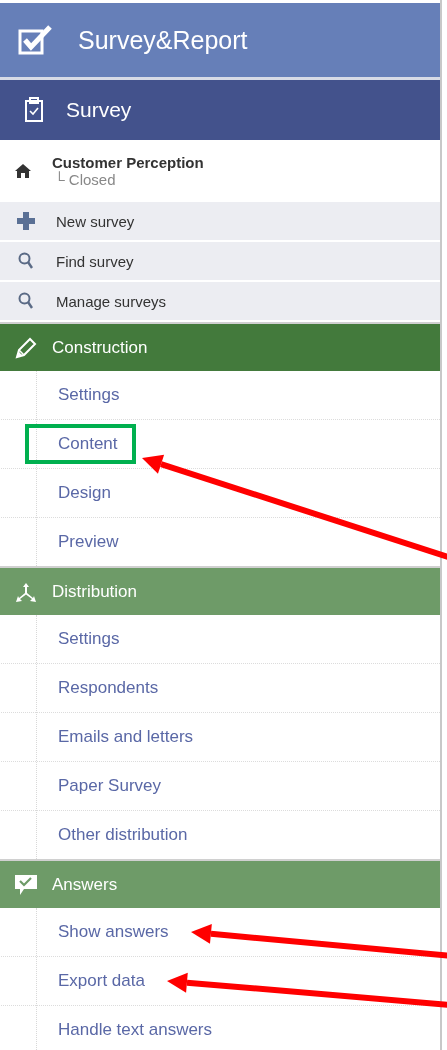 This screenshot has width=447, height=1050. Describe the element at coordinates (118, 835) in the screenshot. I see `menu-link: Other distribution` at that location.